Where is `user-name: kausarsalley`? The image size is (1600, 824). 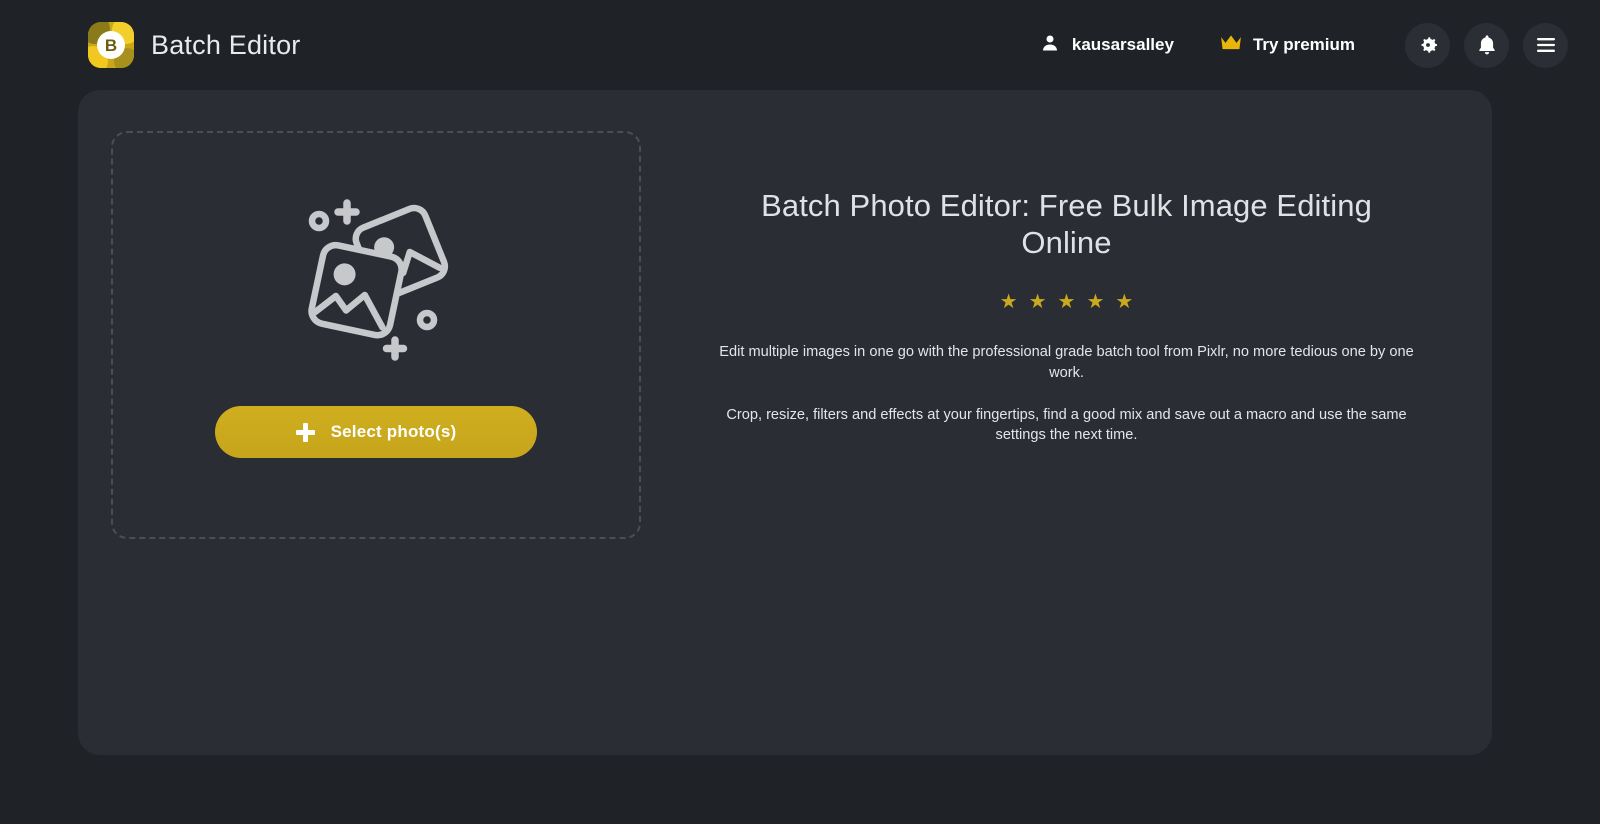
user-name: kausarsalley is located at coordinates (1122, 44).